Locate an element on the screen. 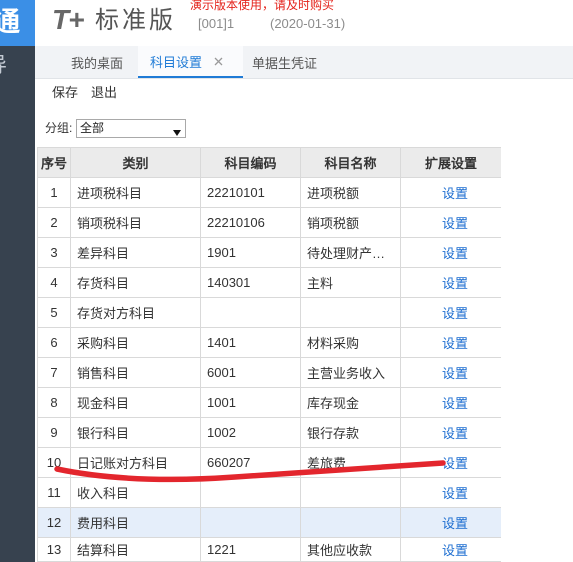 The height and width of the screenshot is (562, 573). group-filter-value: 全部 is located at coordinates (92, 128).